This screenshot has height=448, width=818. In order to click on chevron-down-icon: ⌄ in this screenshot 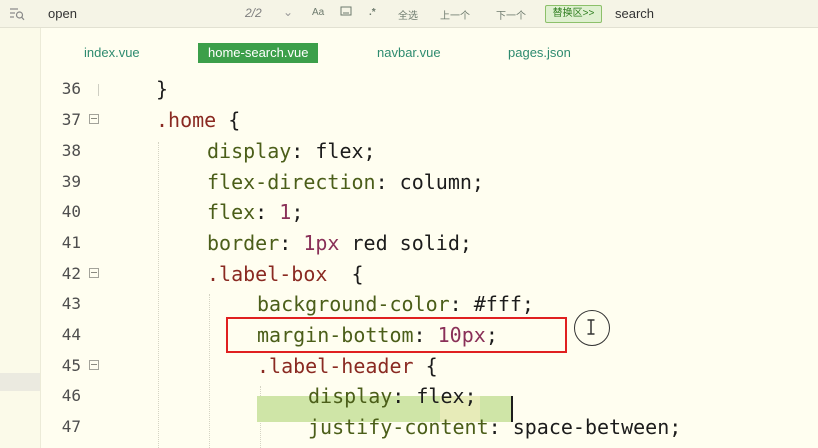, I will do `click(288, 12)`.